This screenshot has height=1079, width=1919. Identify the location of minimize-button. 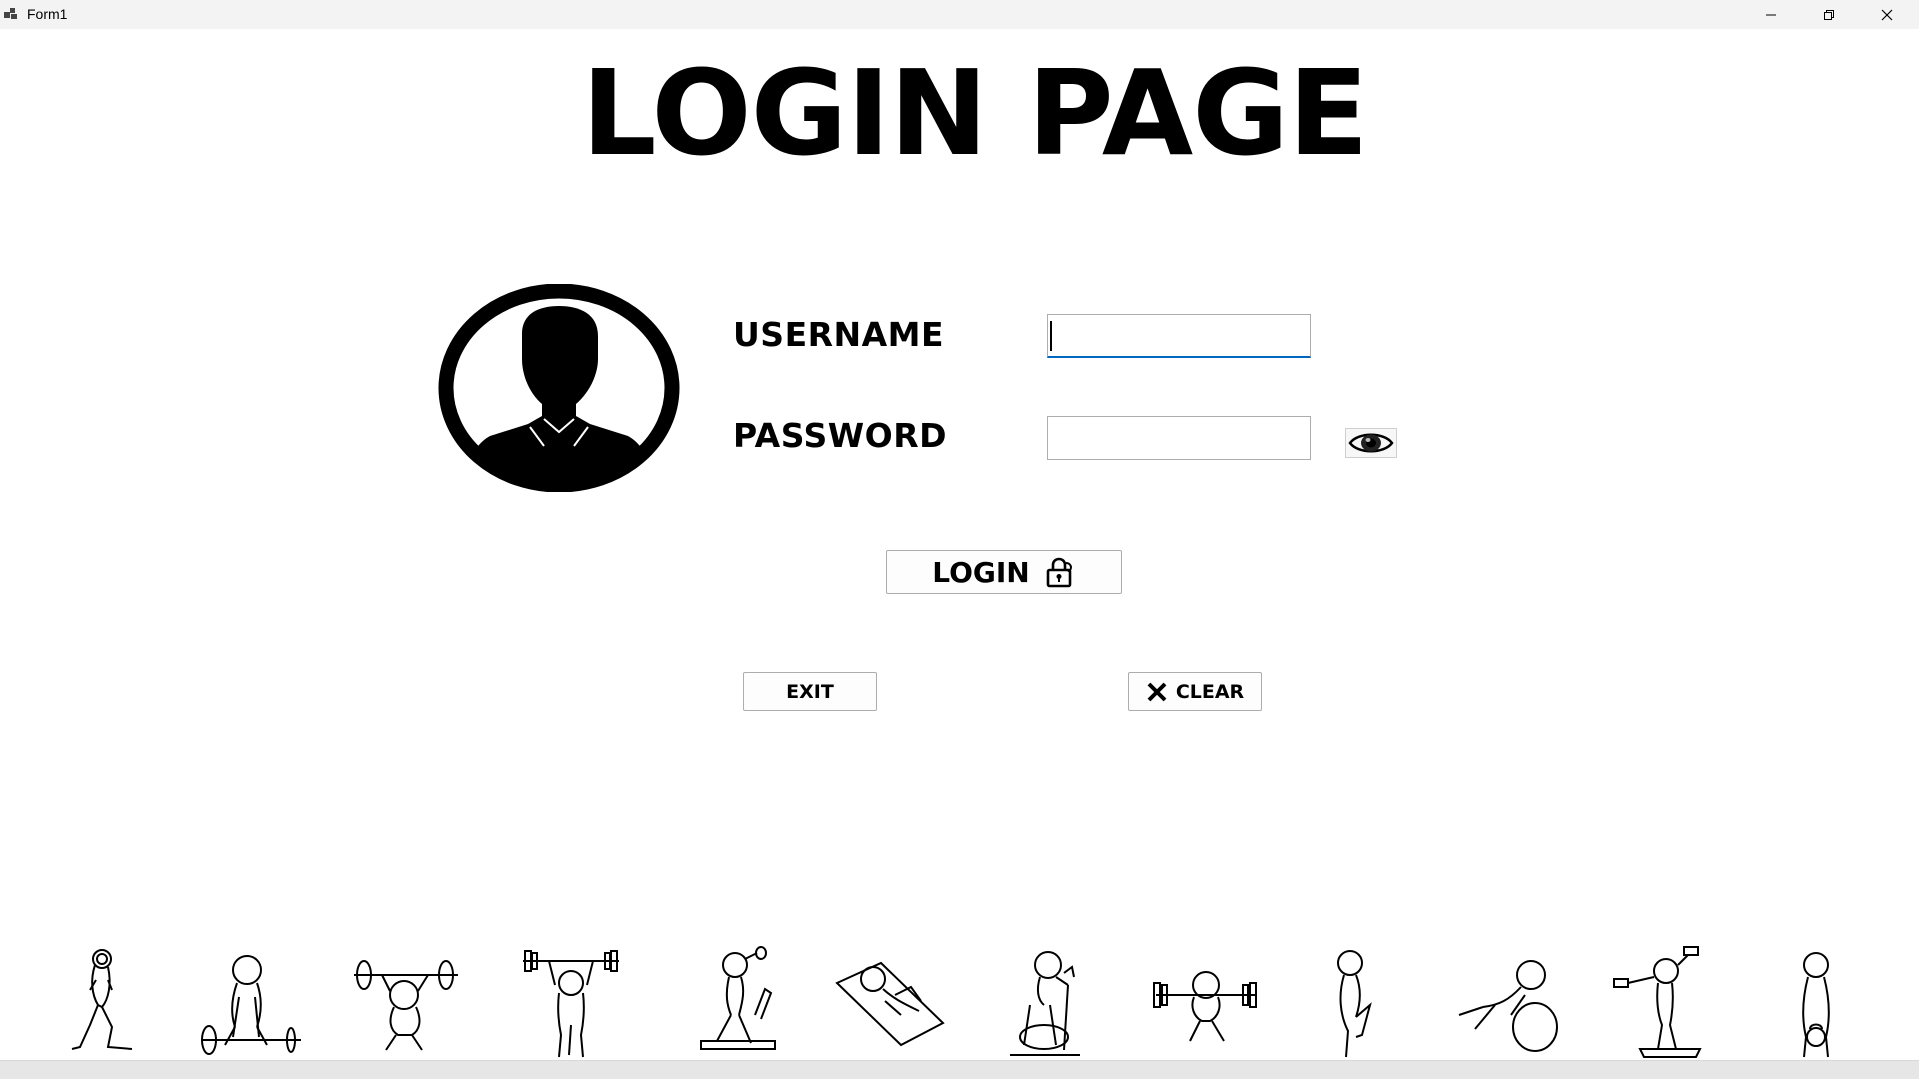
(1771, 14).